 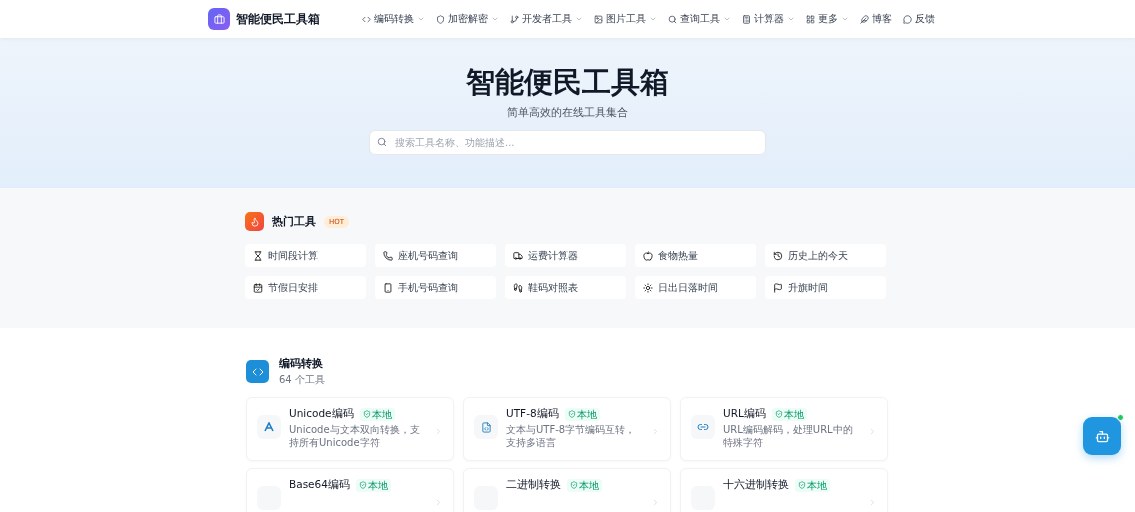 I want to click on hot-tool-link: 节假日安排, so click(x=305, y=287).